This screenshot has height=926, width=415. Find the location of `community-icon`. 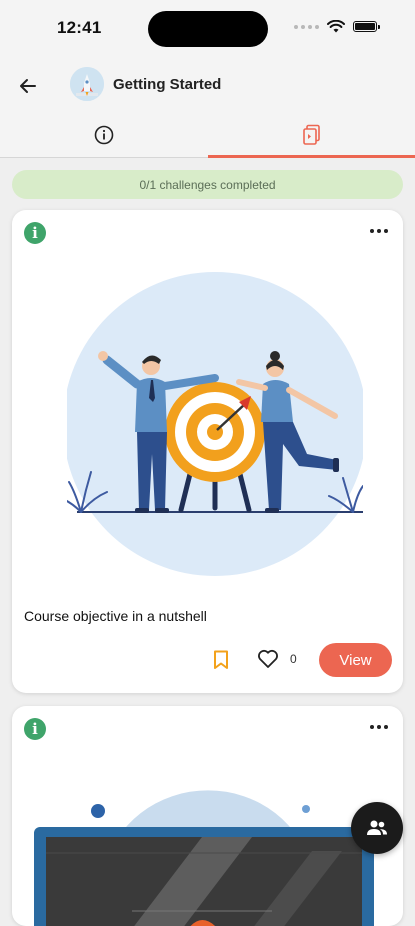

community-icon is located at coordinates (377, 827).